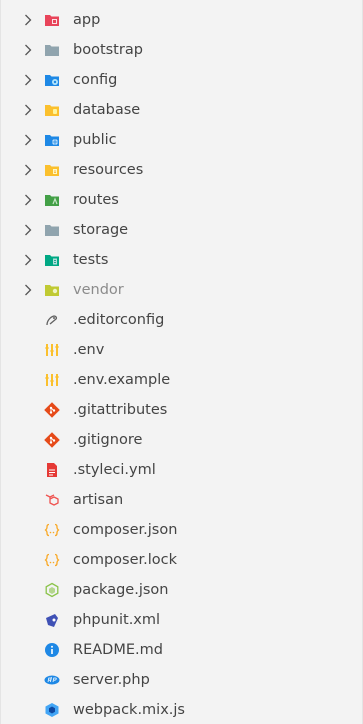 Image resolution: width=363 pixels, height=724 pixels. What do you see at coordinates (95, 80) in the screenshot?
I see `folder-label: config` at bounding box center [95, 80].